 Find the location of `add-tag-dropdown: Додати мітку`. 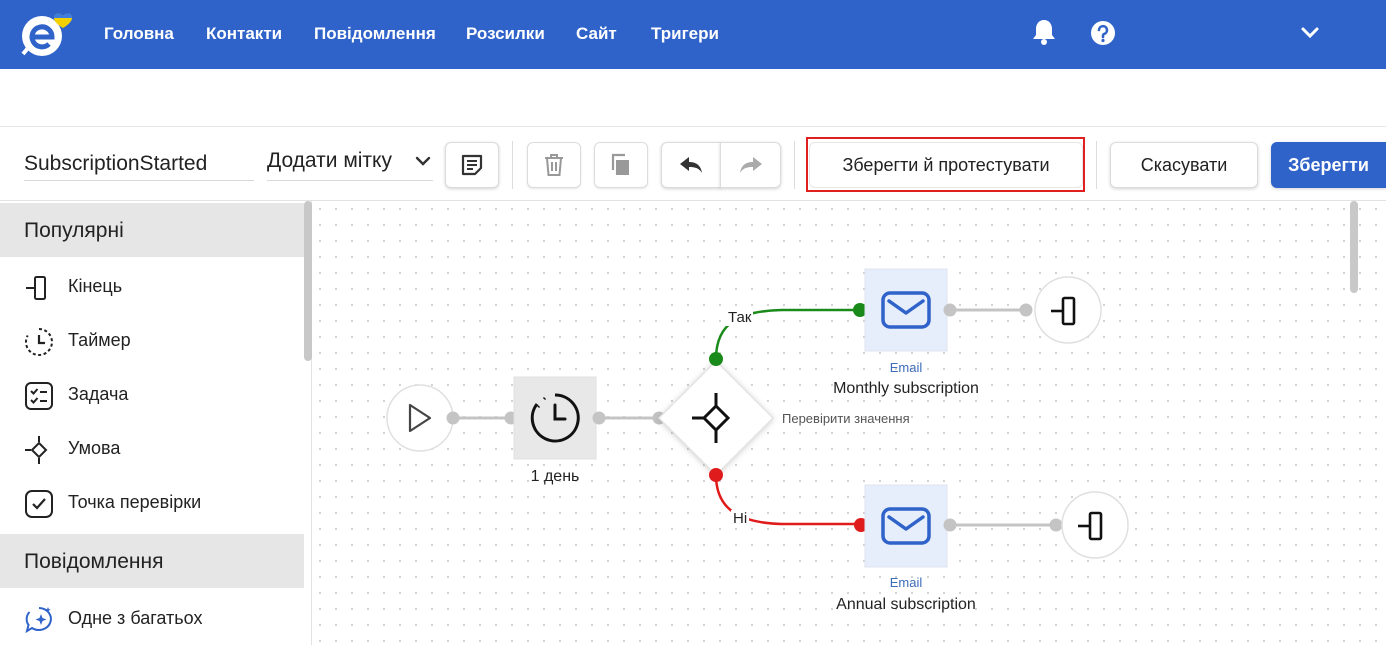

add-tag-dropdown: Додати мітку is located at coordinates (350, 164).